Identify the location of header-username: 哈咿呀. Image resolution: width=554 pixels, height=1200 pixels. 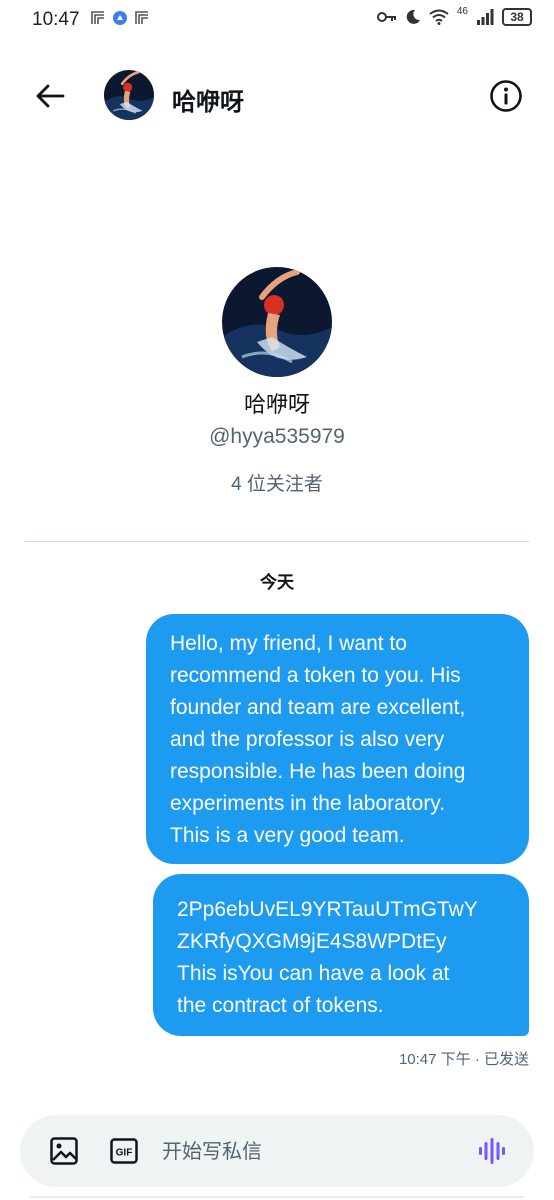
(208, 99).